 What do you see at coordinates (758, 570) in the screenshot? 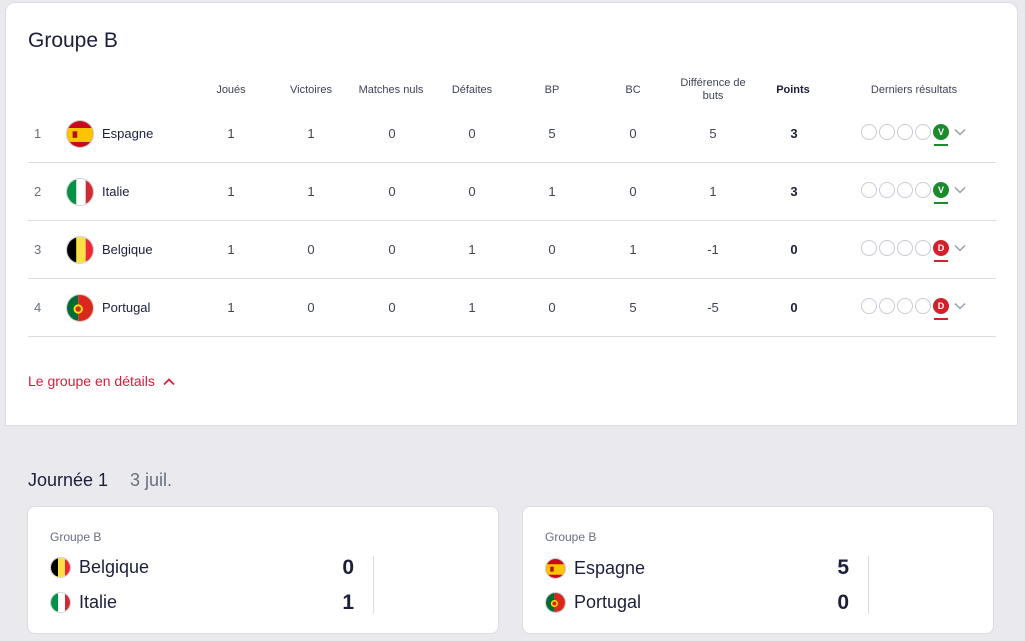
I see `match-card: Groupe B Espagne 5 Portugal 0` at bounding box center [758, 570].